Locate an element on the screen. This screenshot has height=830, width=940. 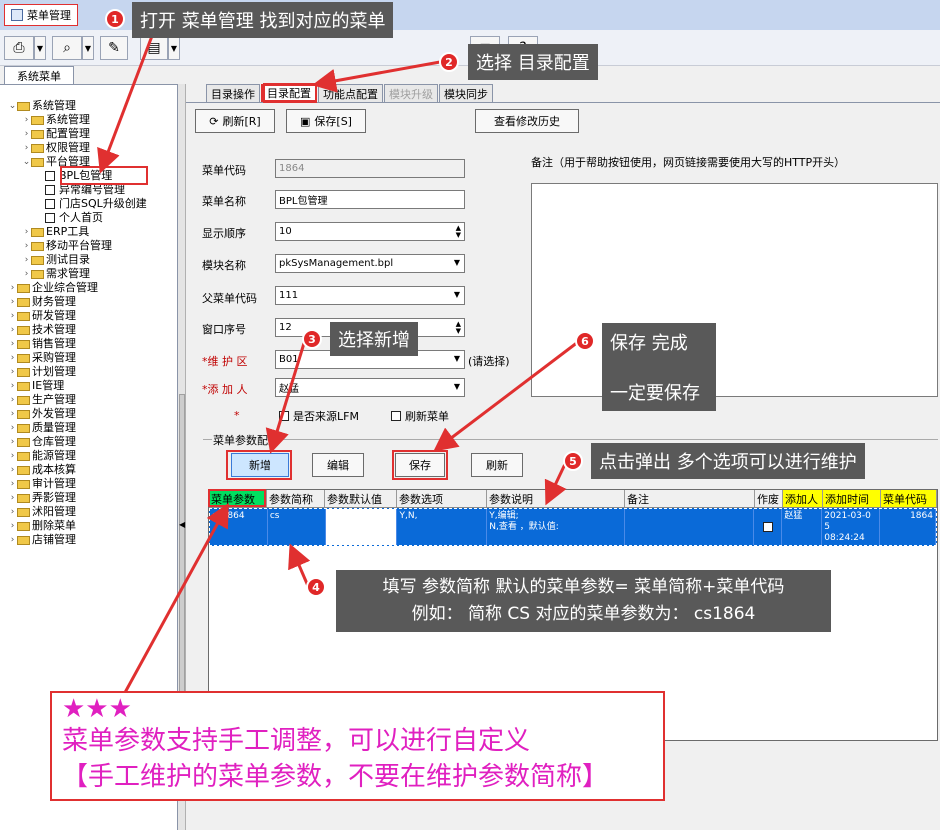
tab-2: 功能点配置 is located at coordinates (350, 93).